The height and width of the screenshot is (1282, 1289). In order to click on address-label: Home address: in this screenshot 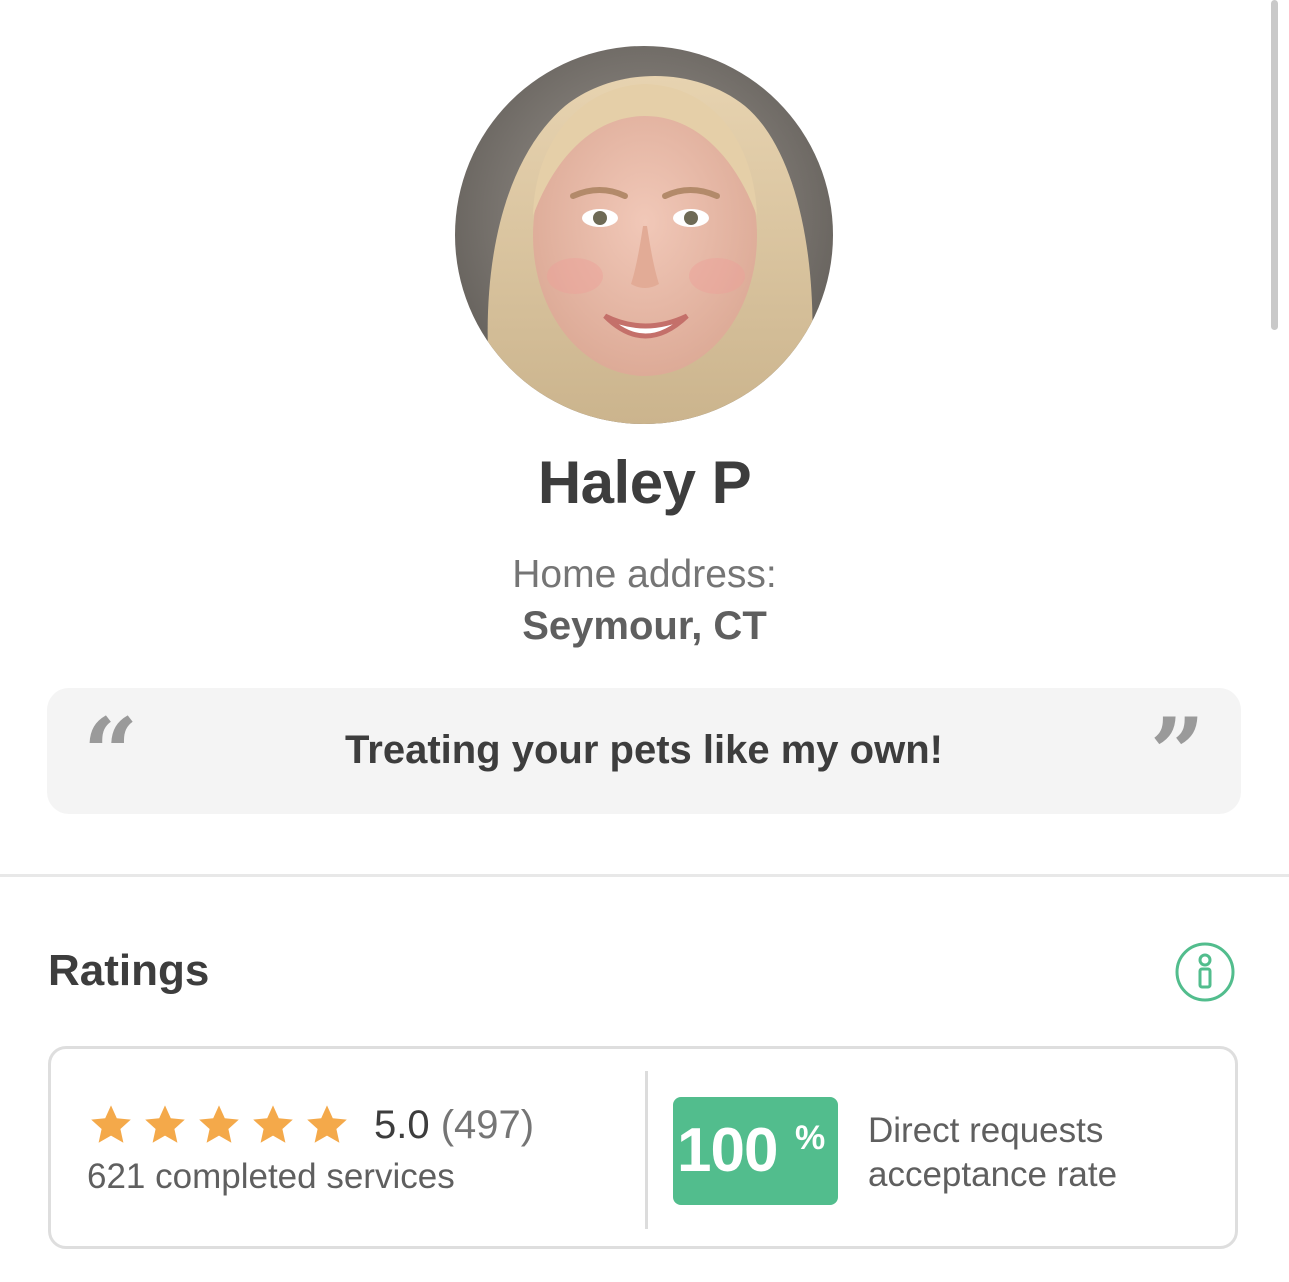, I will do `click(644, 574)`.